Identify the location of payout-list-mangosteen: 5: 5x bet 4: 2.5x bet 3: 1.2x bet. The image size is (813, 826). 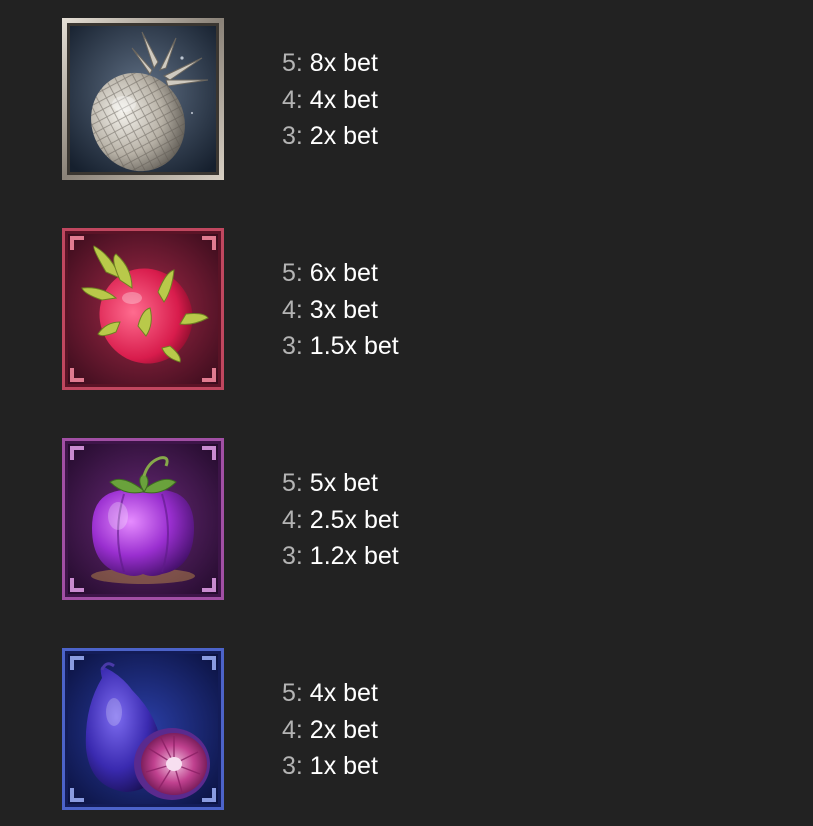
(412, 520).